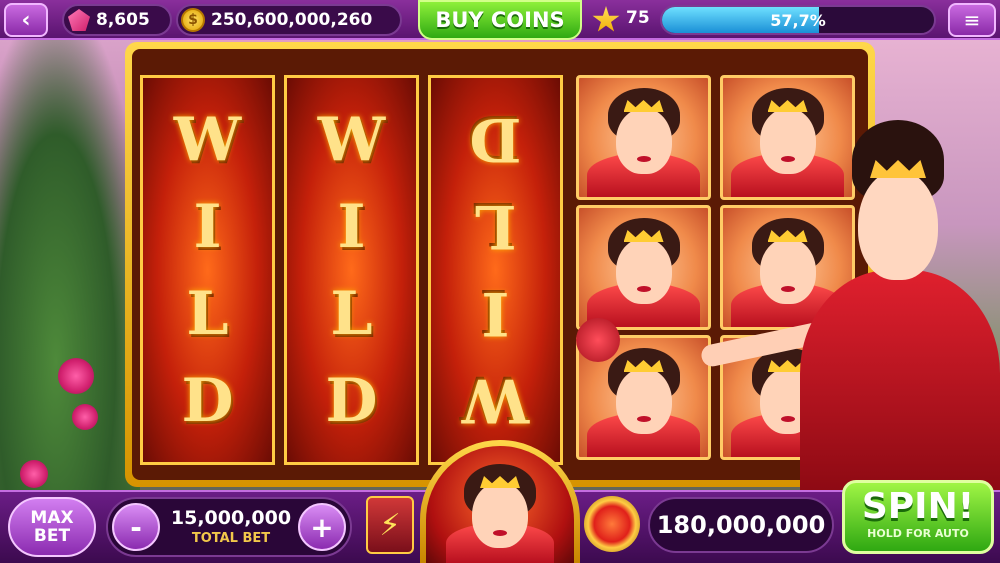 The height and width of the screenshot is (563, 1000). I want to click on xp-percent: 57,7%, so click(798, 20).